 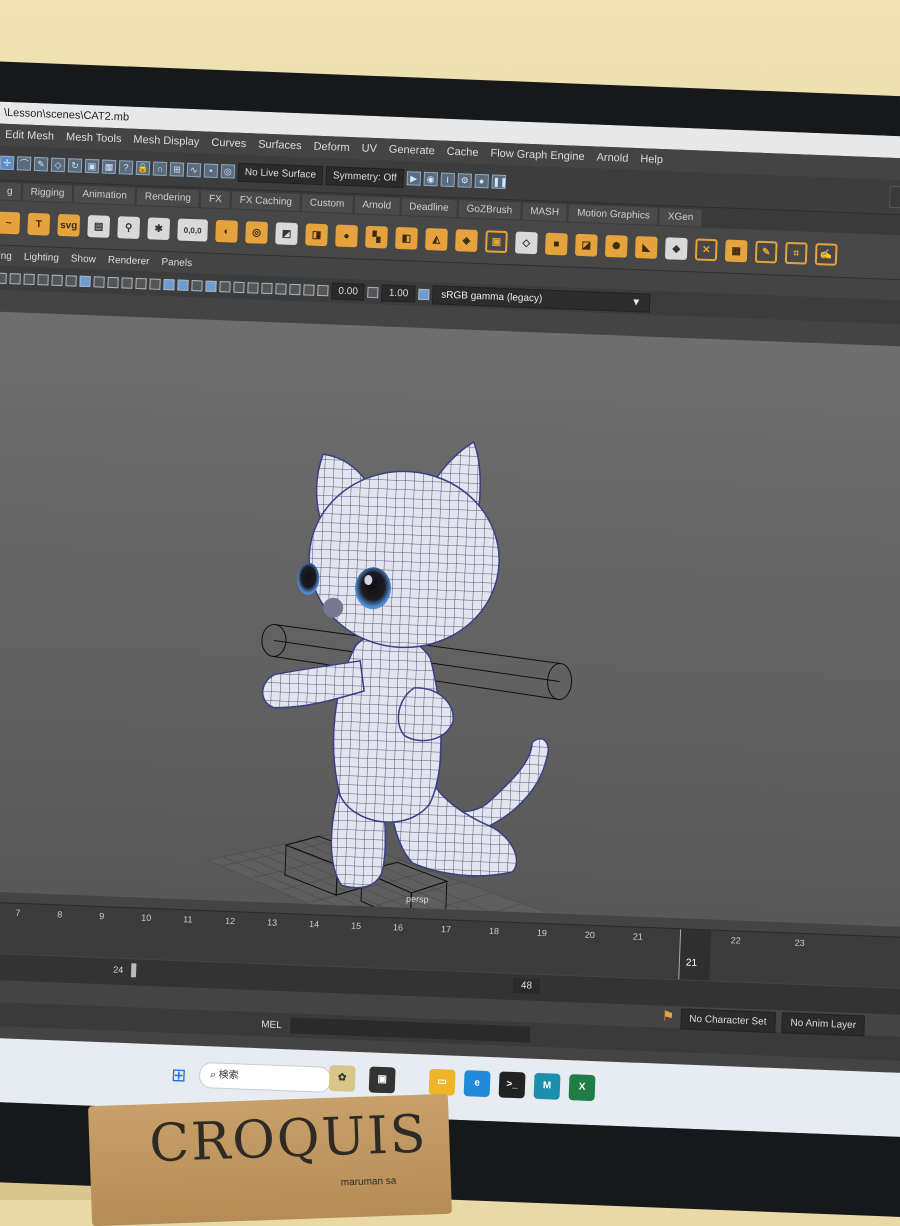 What do you see at coordinates (348, 291) in the screenshot?
I see `exposure-field: 0.00` at bounding box center [348, 291].